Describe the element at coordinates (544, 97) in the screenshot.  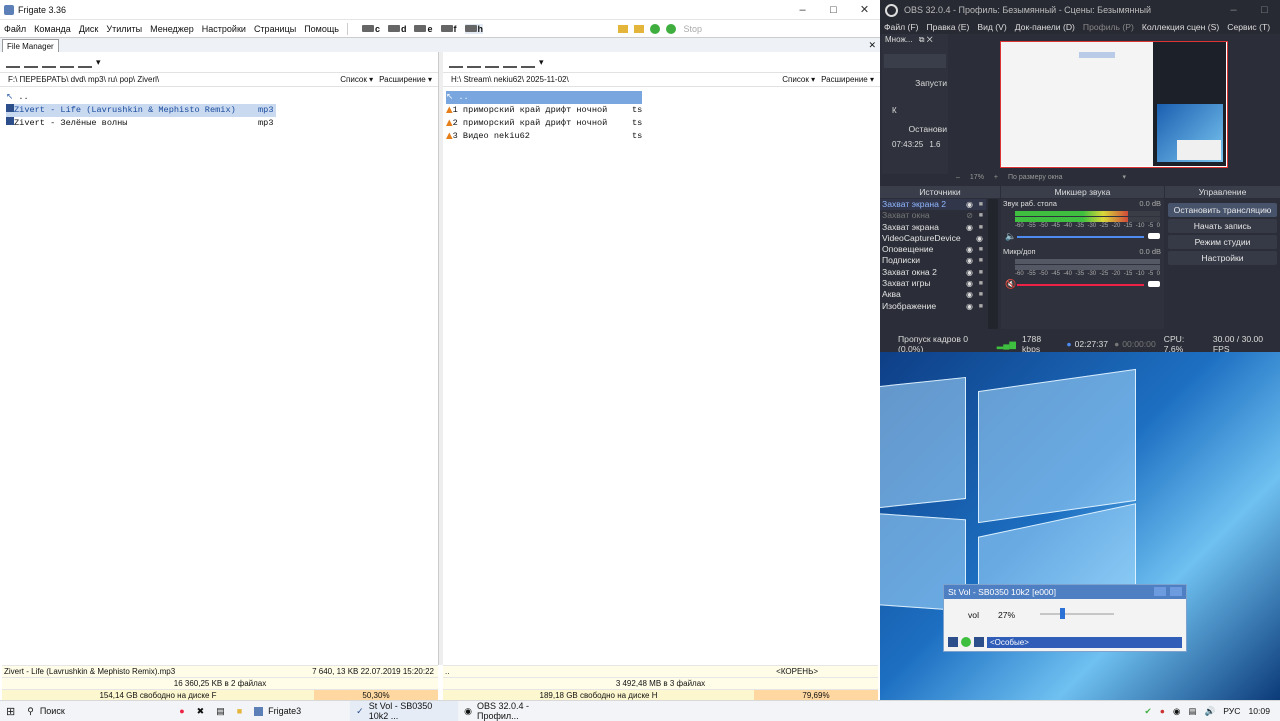
I see `list-item: ↖ ..` at that location.